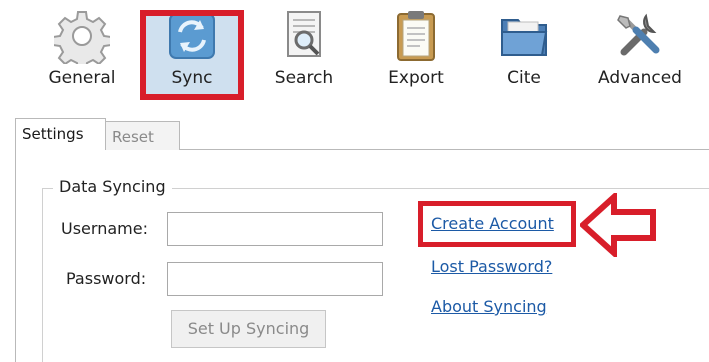 The width and height of the screenshot is (709, 362). Describe the element at coordinates (106, 278) in the screenshot. I see `password-label: Password:` at that location.